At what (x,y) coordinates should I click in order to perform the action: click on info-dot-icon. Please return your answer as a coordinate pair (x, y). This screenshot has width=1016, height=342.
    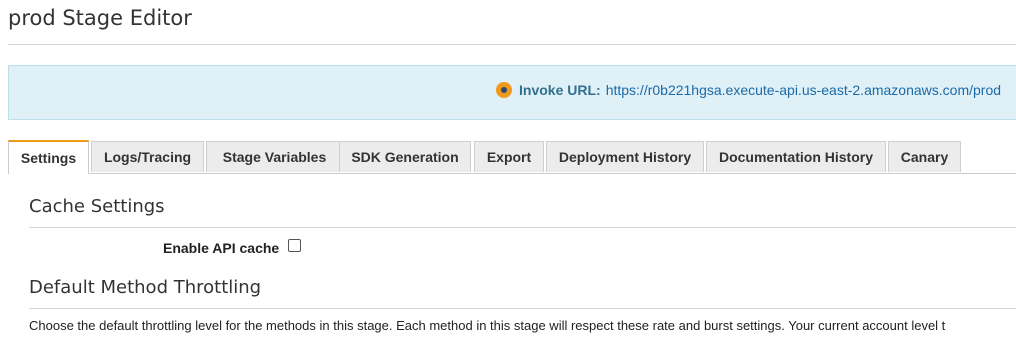
    Looking at the image, I should click on (504, 90).